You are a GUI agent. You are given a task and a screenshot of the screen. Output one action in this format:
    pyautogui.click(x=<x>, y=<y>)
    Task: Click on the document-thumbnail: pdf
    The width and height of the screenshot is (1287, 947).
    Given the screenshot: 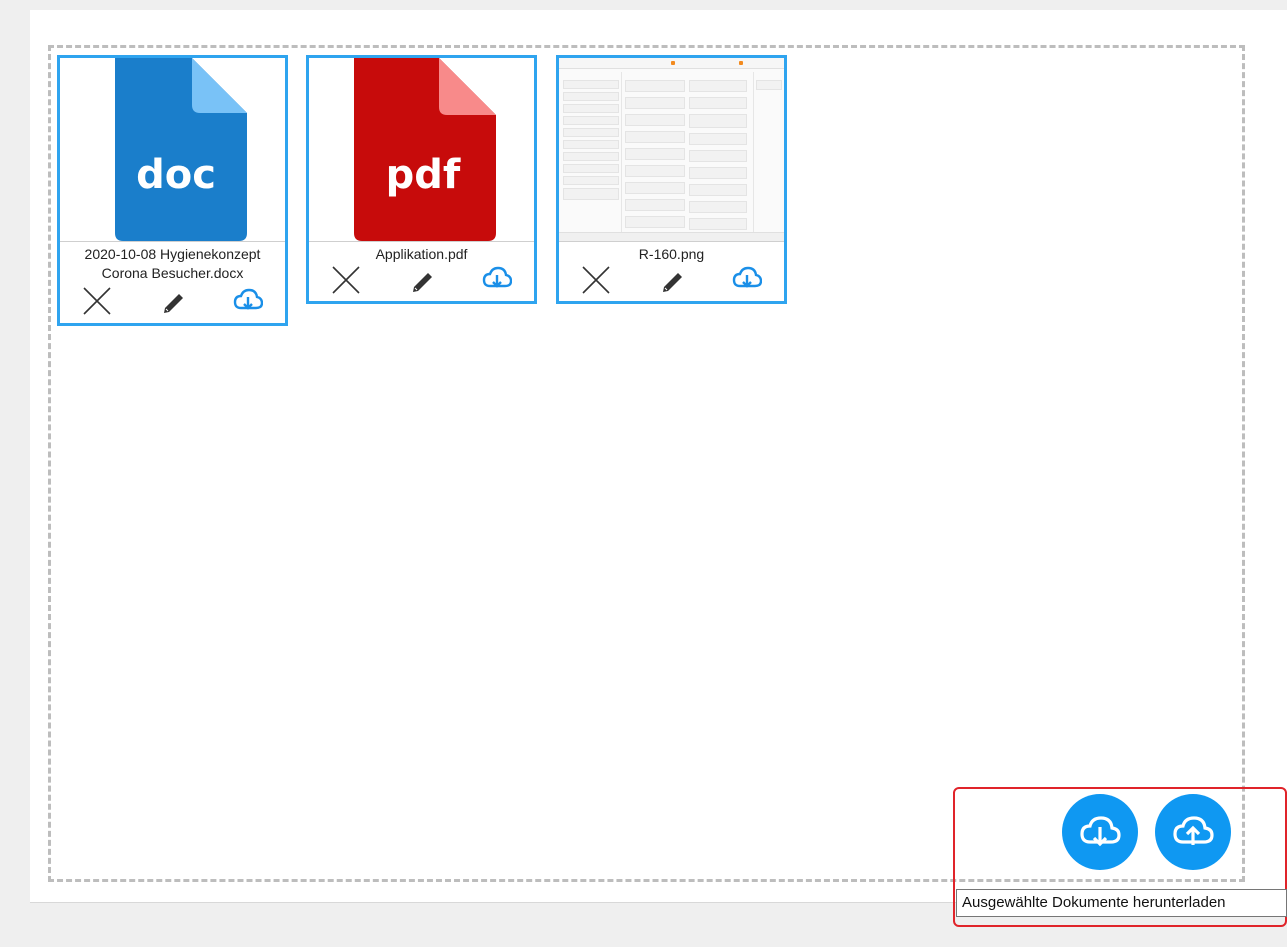 What is the action you would take?
    pyautogui.click(x=421, y=150)
    